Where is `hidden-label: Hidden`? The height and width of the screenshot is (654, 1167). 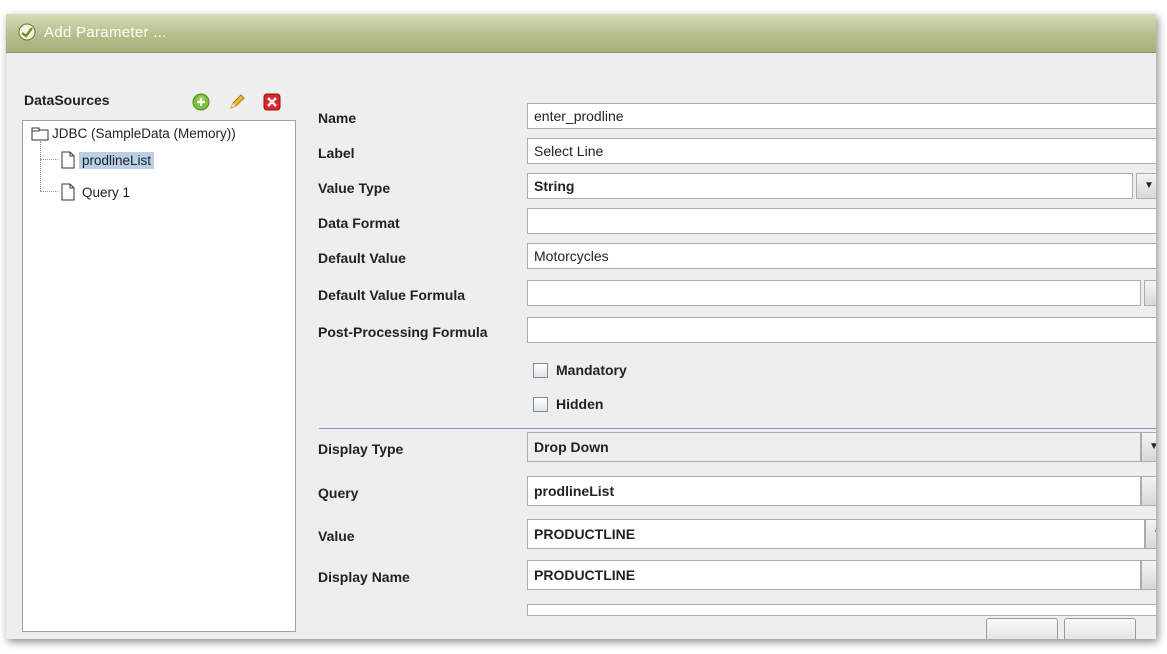
hidden-label: Hidden is located at coordinates (580, 404).